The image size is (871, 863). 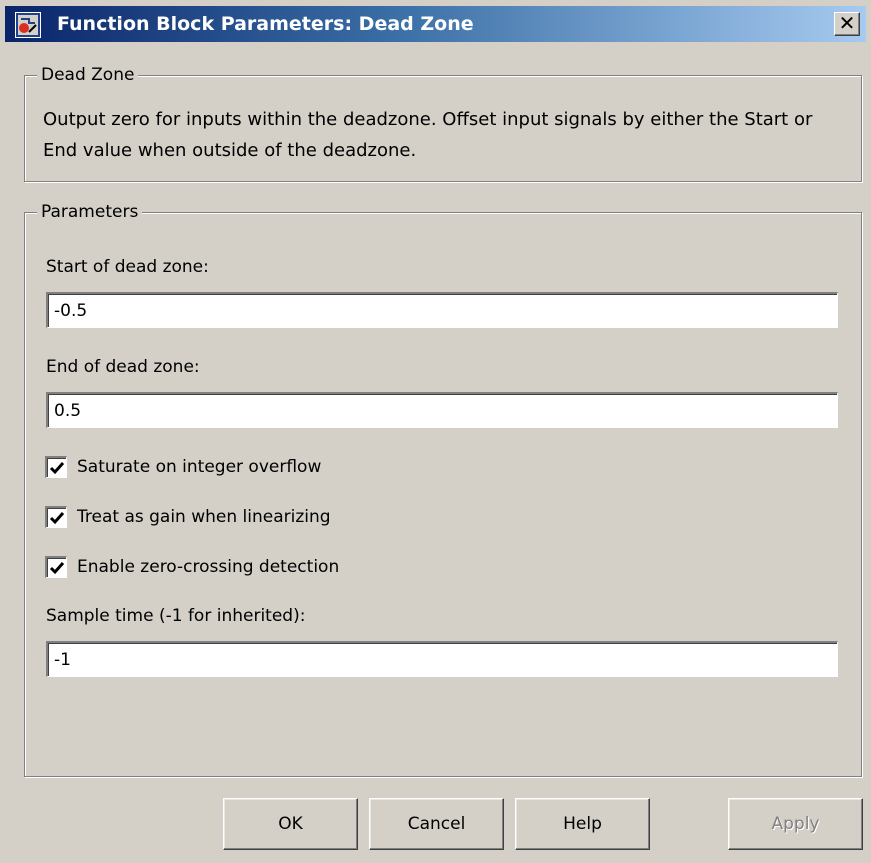 I want to click on help-button: Help, so click(x=582, y=824).